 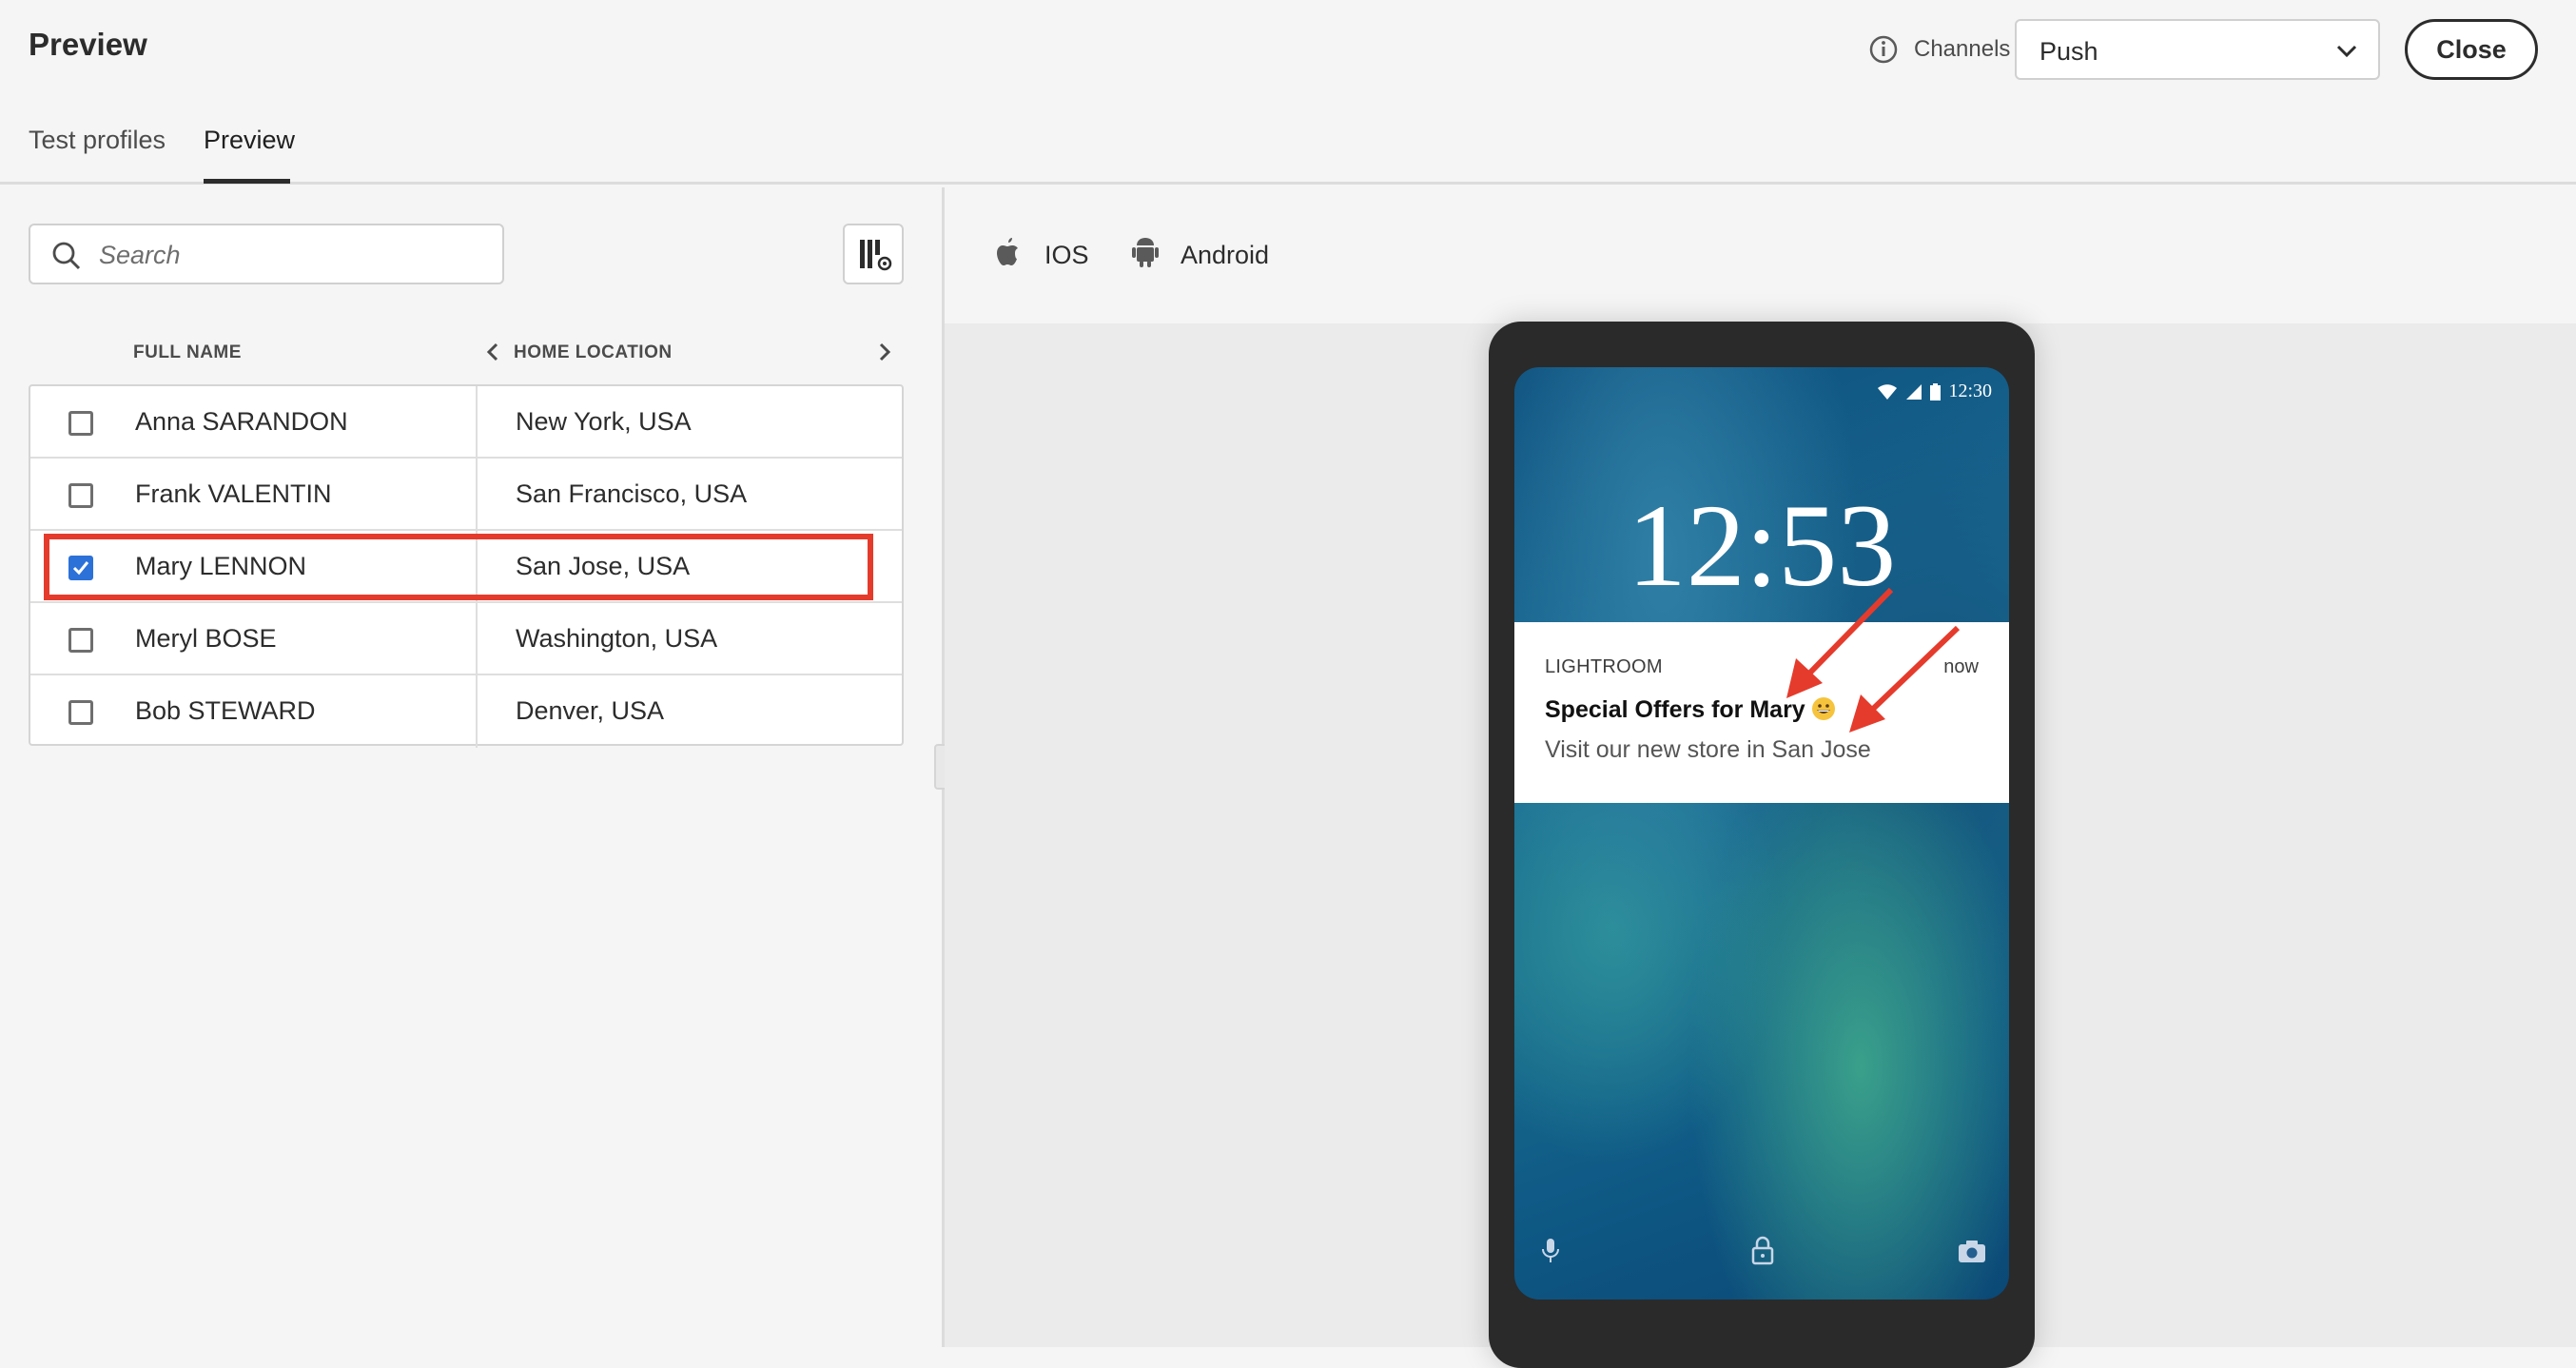 I want to click on status-bar: 12:30, so click(x=1935, y=391).